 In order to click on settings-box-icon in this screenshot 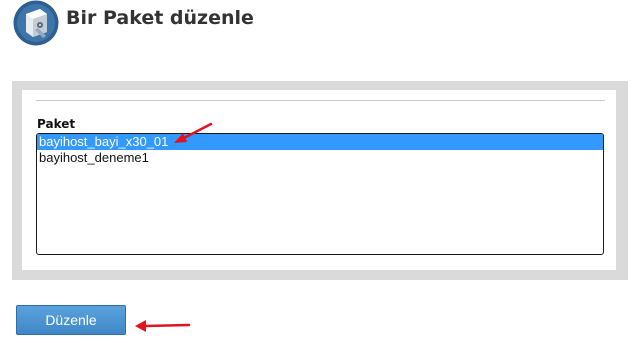, I will do `click(36, 23)`.